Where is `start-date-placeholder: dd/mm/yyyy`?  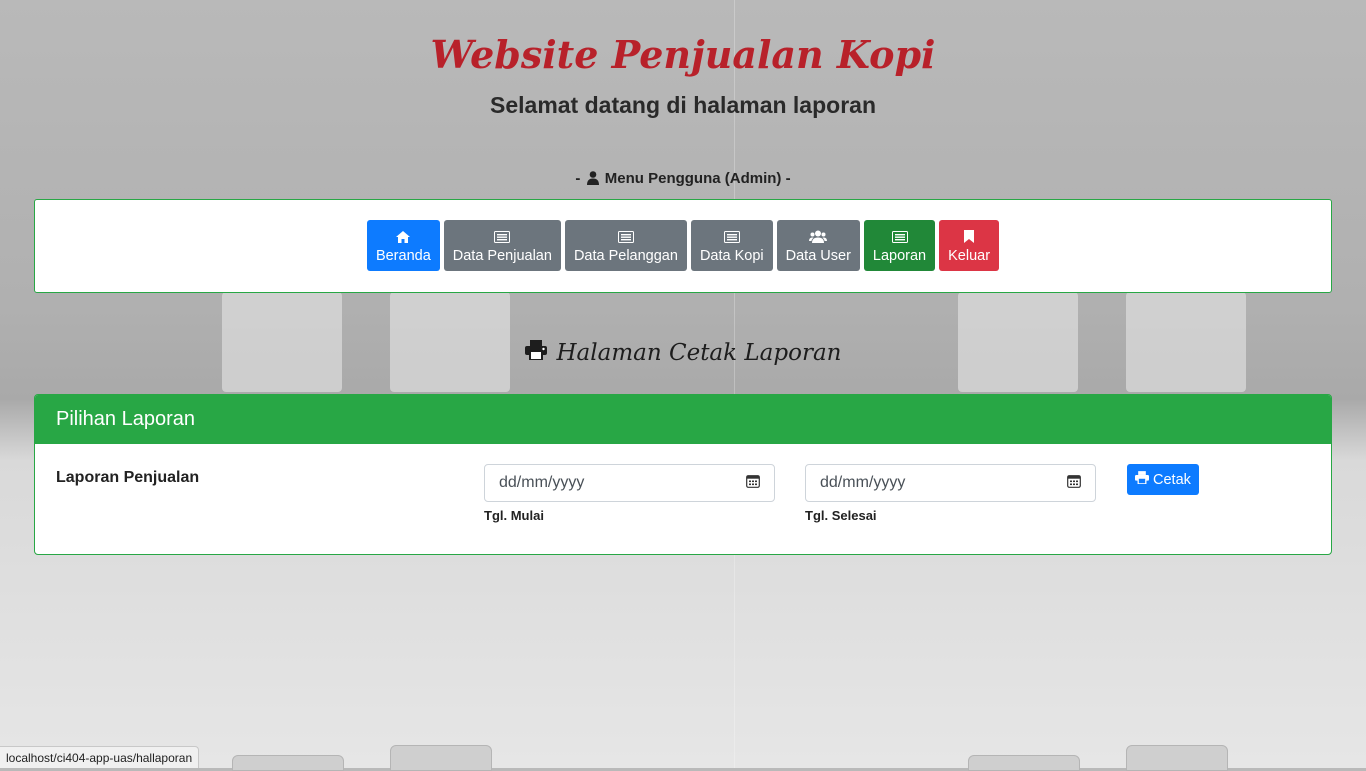
start-date-placeholder: dd/mm/yyyy is located at coordinates (542, 482).